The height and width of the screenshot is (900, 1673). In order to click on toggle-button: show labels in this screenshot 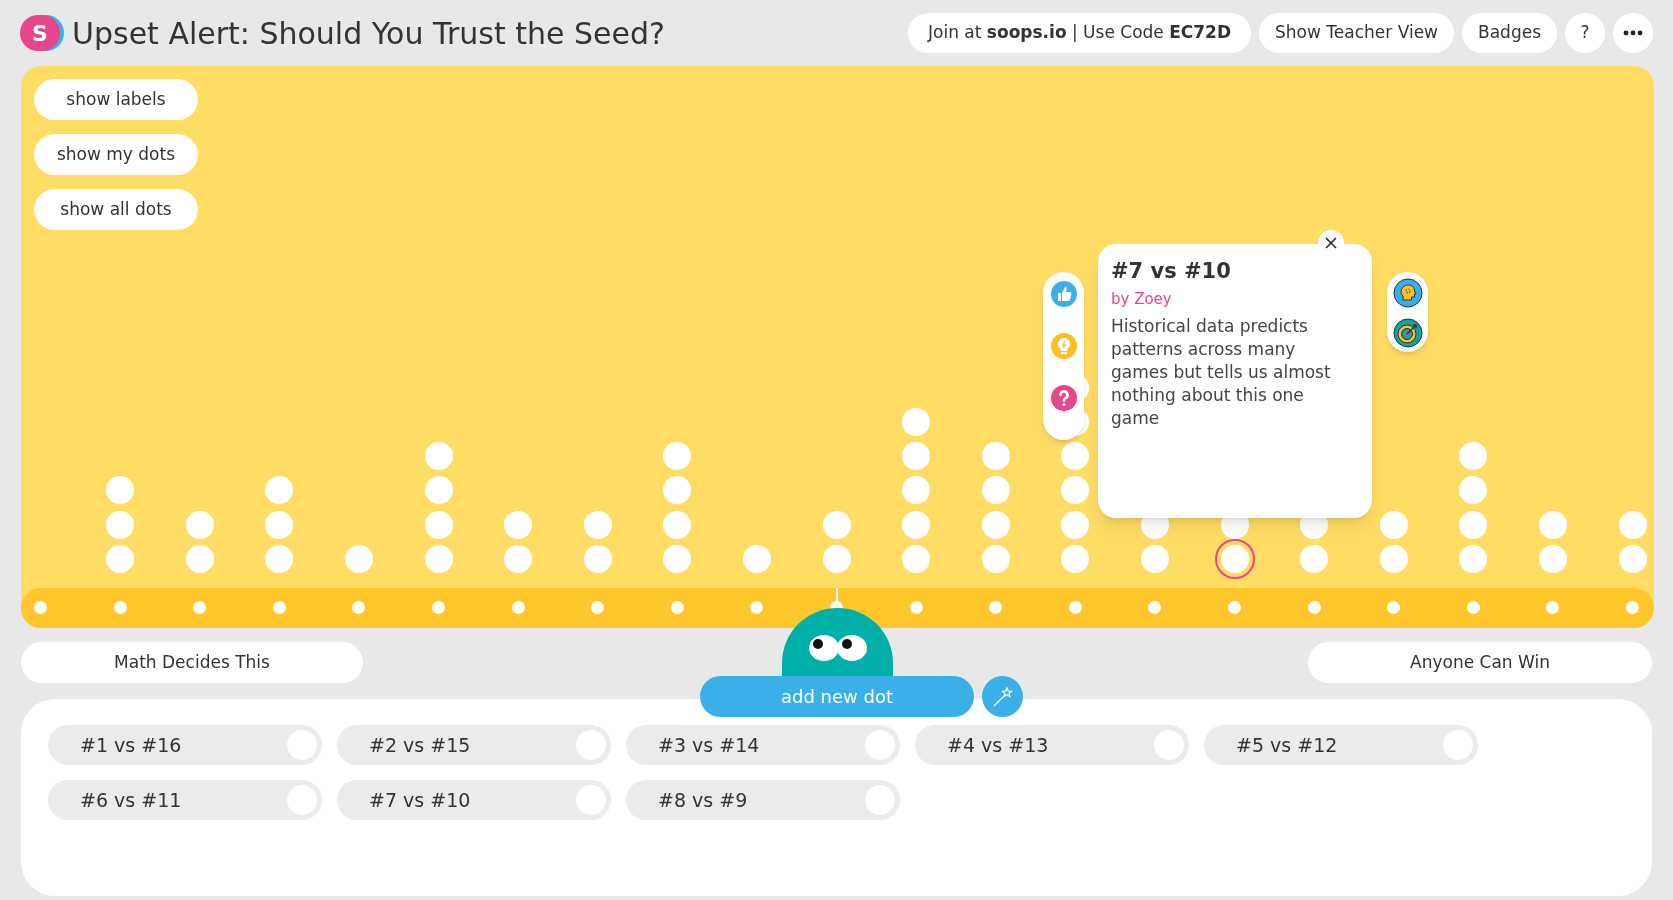, I will do `click(116, 99)`.